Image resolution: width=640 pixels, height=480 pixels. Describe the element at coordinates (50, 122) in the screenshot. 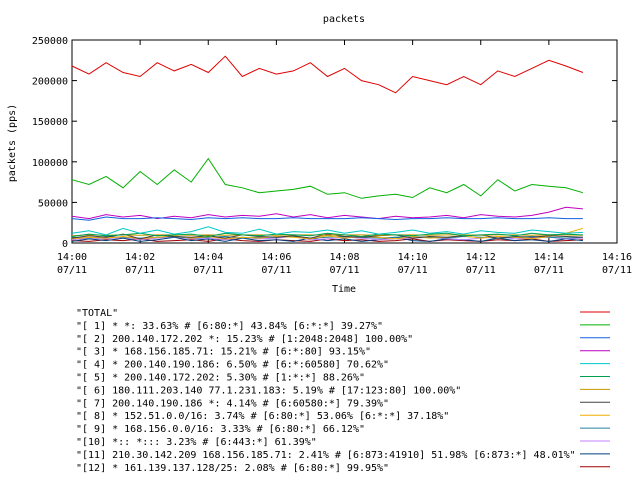

I see `y-tick-label: 150000` at that location.